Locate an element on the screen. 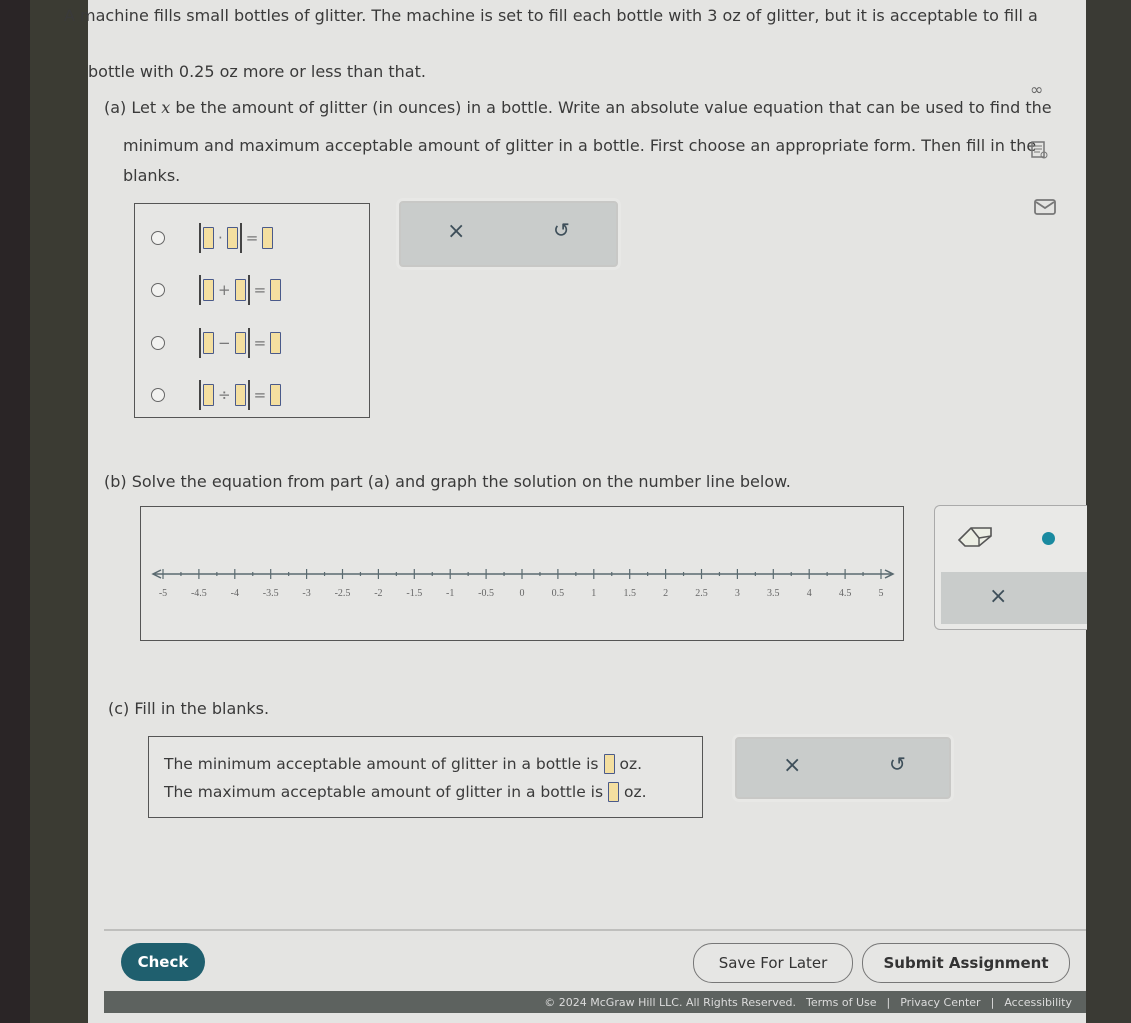 The width and height of the screenshot is (1131, 1023). tick-label: -1 is located at coordinates (450, 593).